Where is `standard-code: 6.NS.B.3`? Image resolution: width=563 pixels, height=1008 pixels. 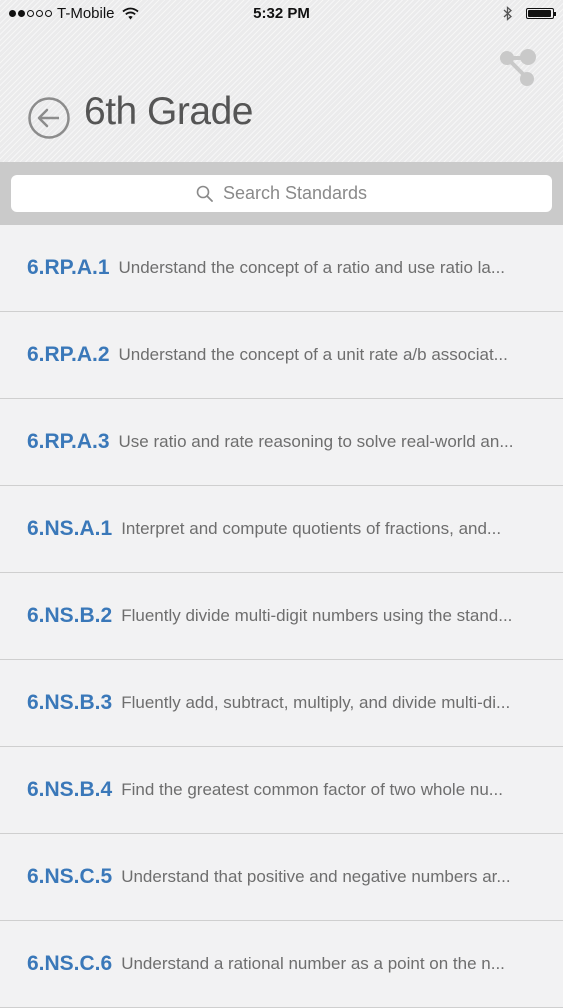
standard-code: 6.NS.B.3 is located at coordinates (70, 702).